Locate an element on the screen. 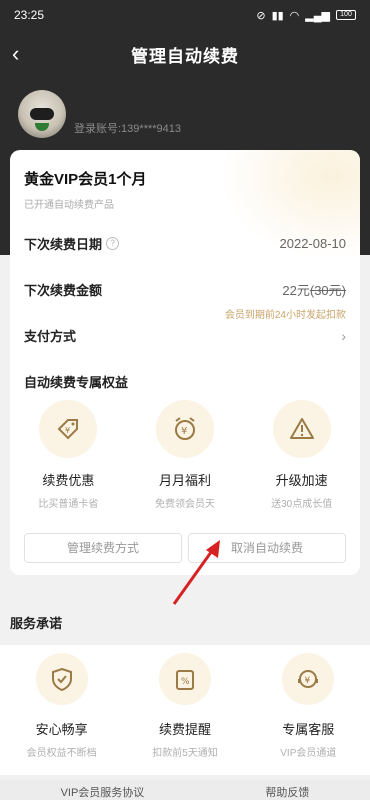 The image size is (370, 800). benefit-desc: 比买普通卡省 is located at coordinates (68, 504).